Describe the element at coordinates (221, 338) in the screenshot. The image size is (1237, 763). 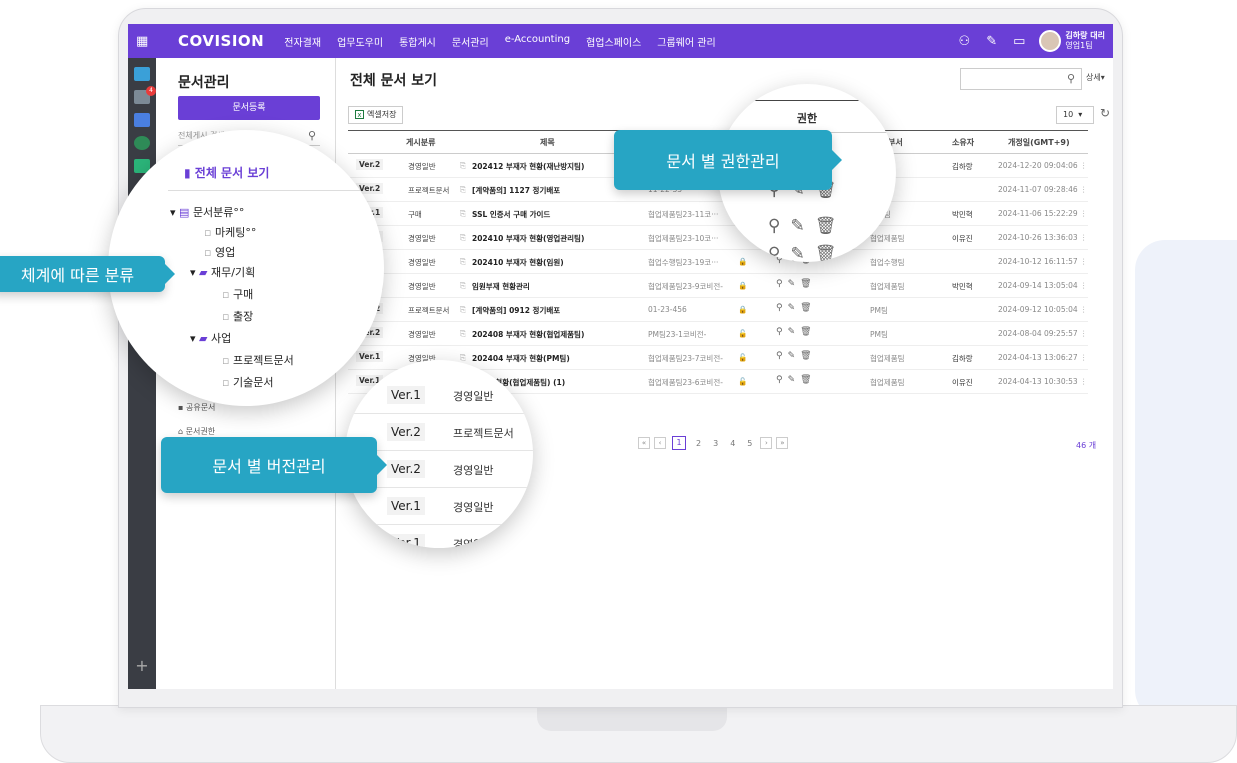
I see `tree-item-business-label: 사업` at that location.